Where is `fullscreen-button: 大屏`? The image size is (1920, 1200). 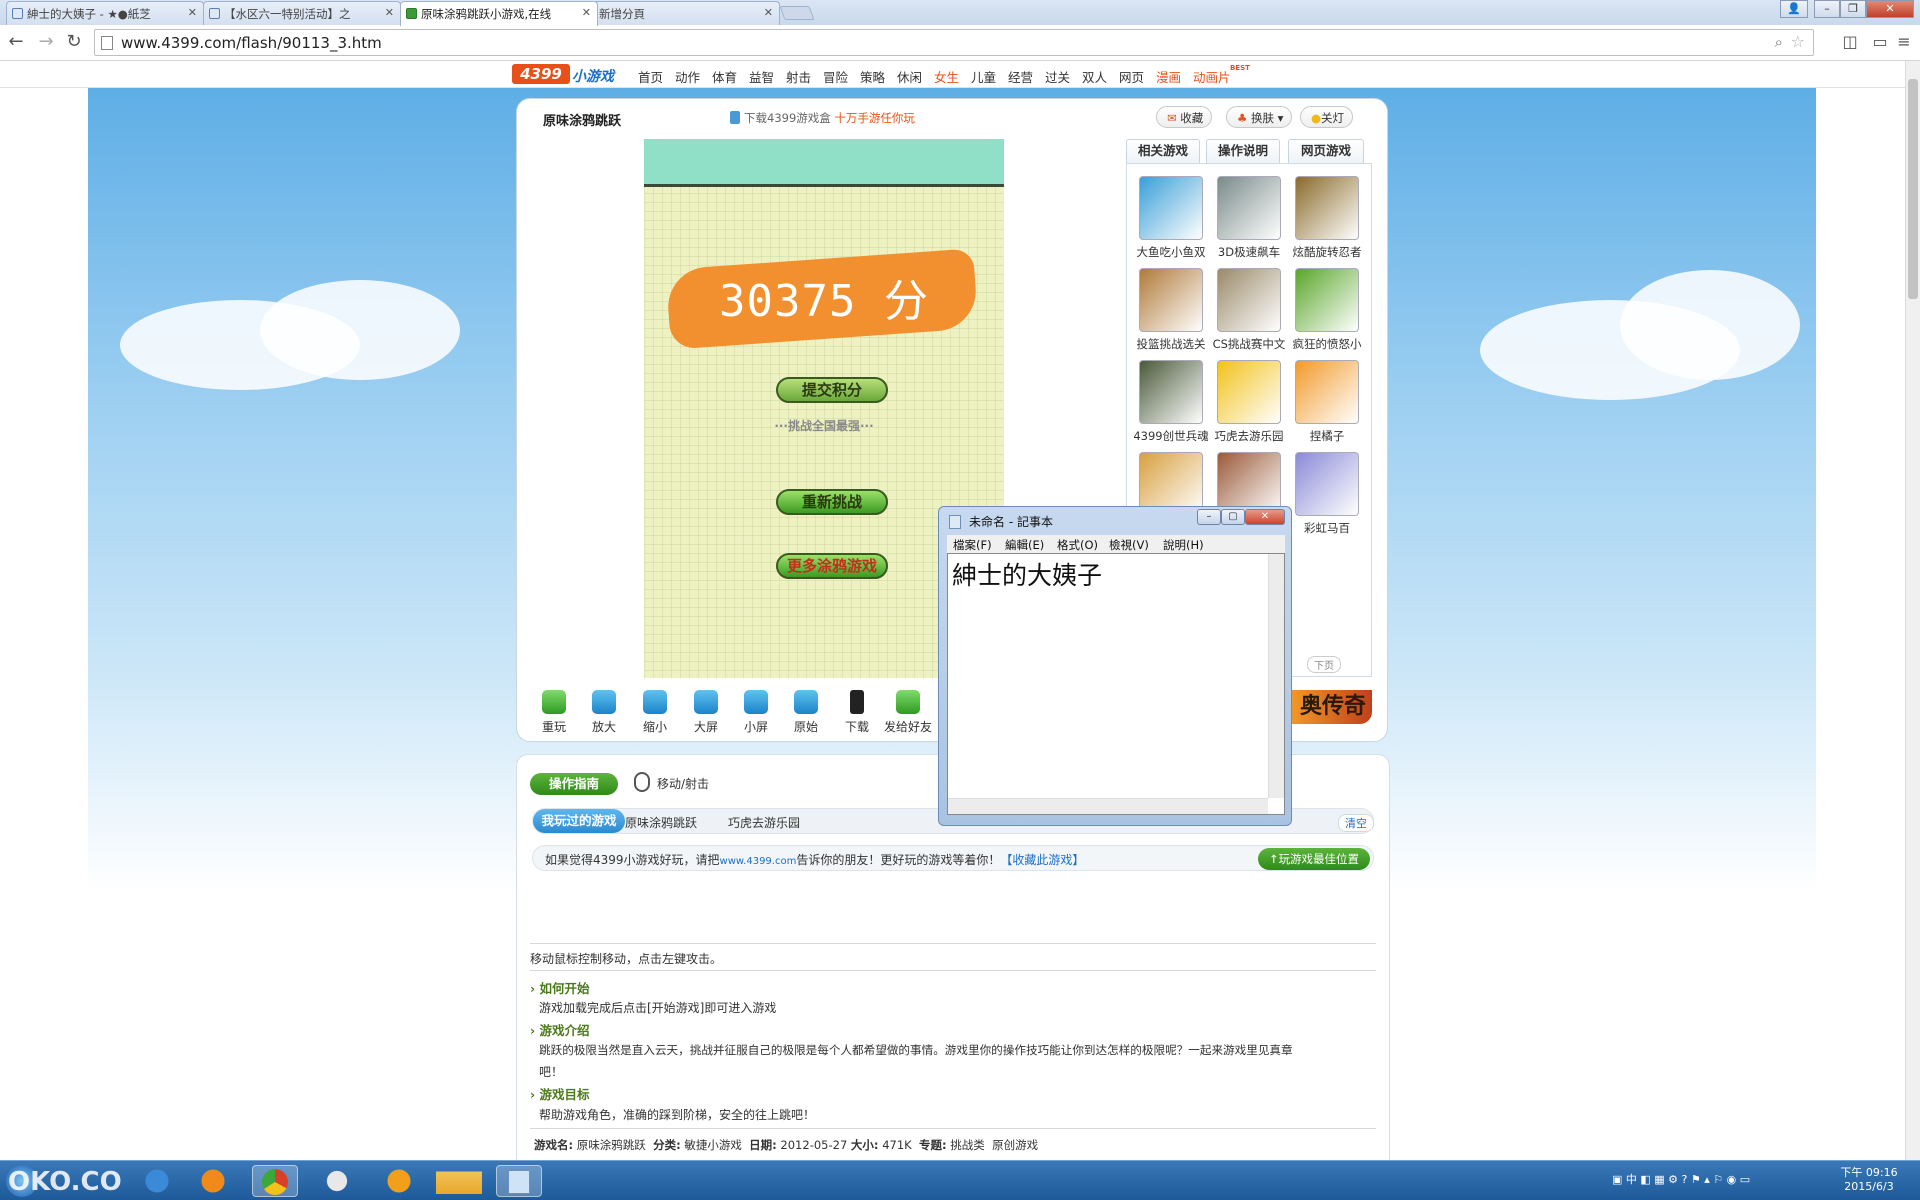
fullscreen-button: 大屏 is located at coordinates (706, 710).